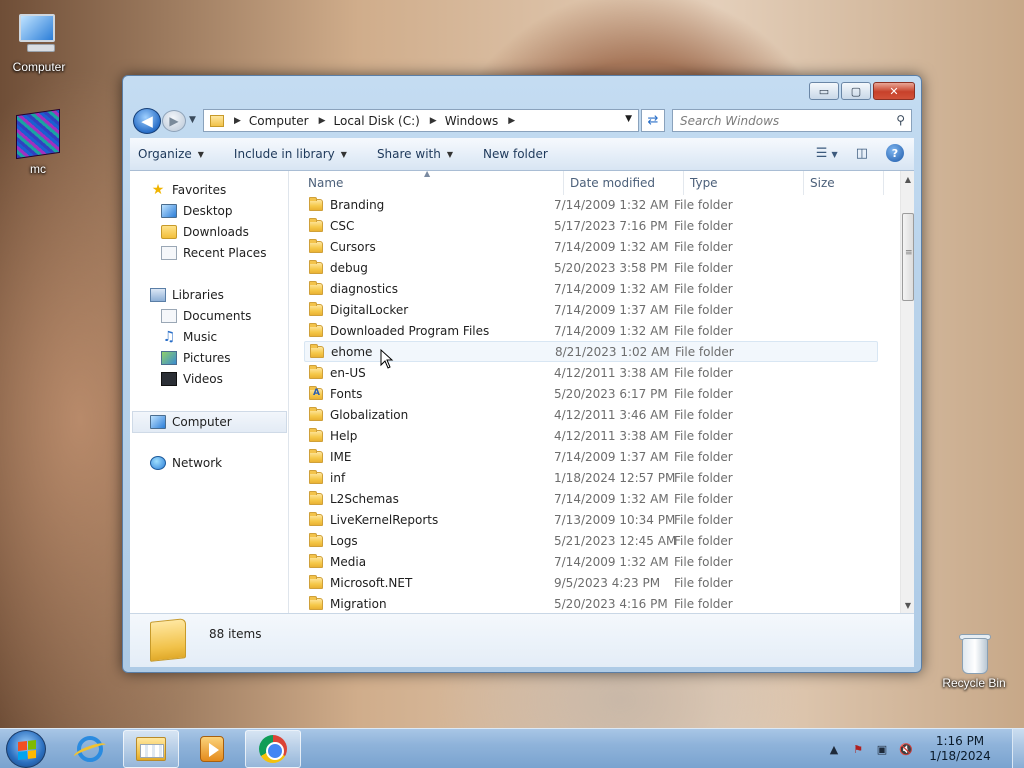 This screenshot has width=1024, height=768. Describe the element at coordinates (279, 121) in the screenshot. I see `breadcrumb-computer: Computer` at that location.